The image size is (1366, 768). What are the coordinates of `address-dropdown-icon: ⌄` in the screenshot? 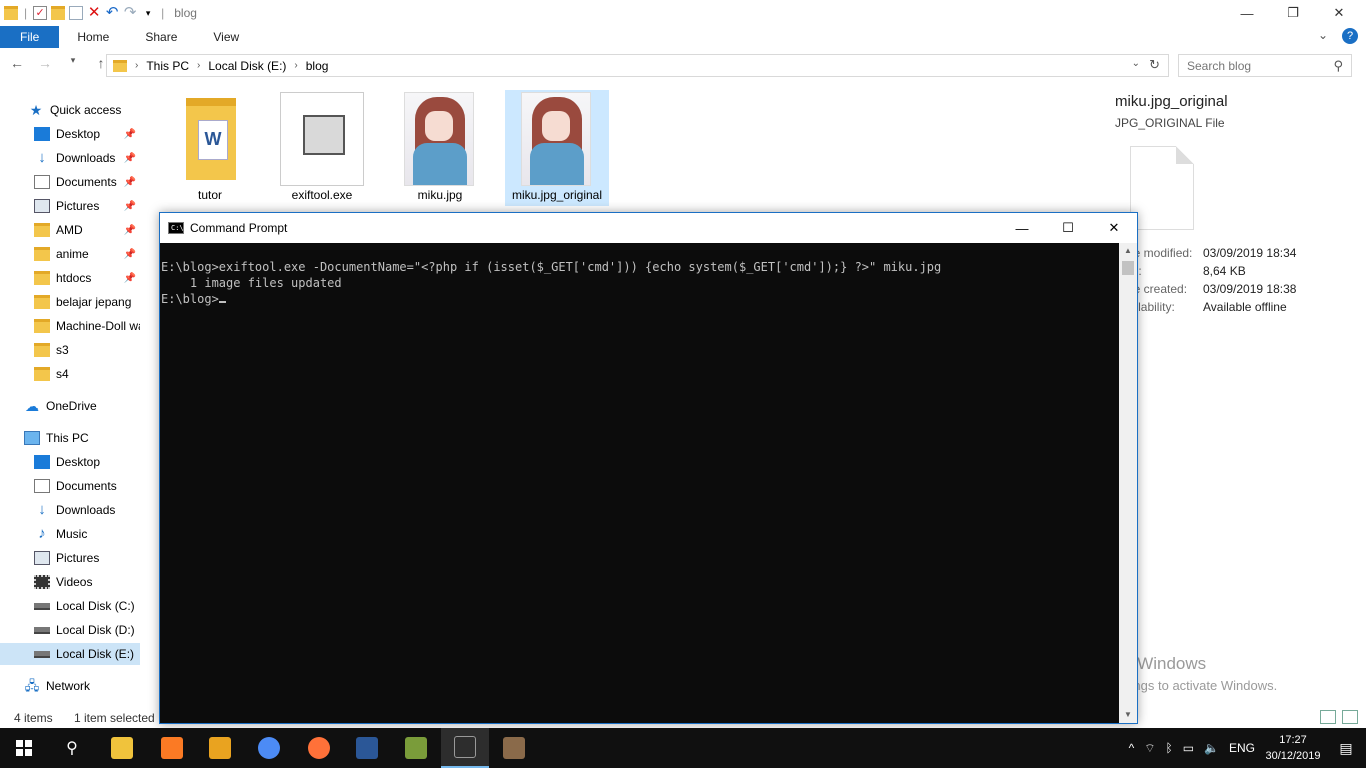 It's located at (1136, 63).